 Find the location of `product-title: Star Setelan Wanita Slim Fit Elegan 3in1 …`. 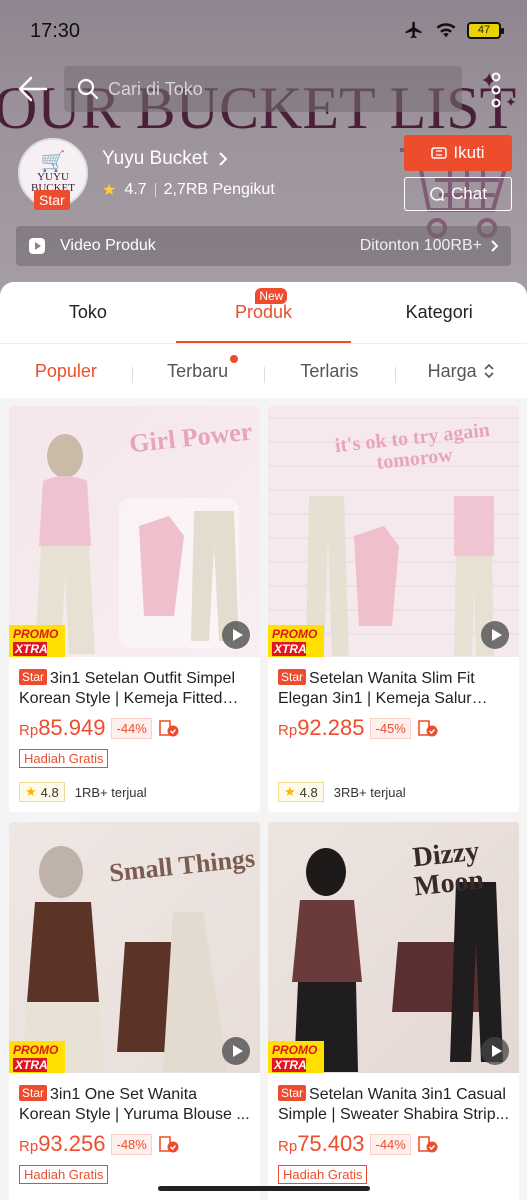

product-title: Star Setelan Wanita Slim Fit Elegan 3in1 … is located at coordinates (393, 687).